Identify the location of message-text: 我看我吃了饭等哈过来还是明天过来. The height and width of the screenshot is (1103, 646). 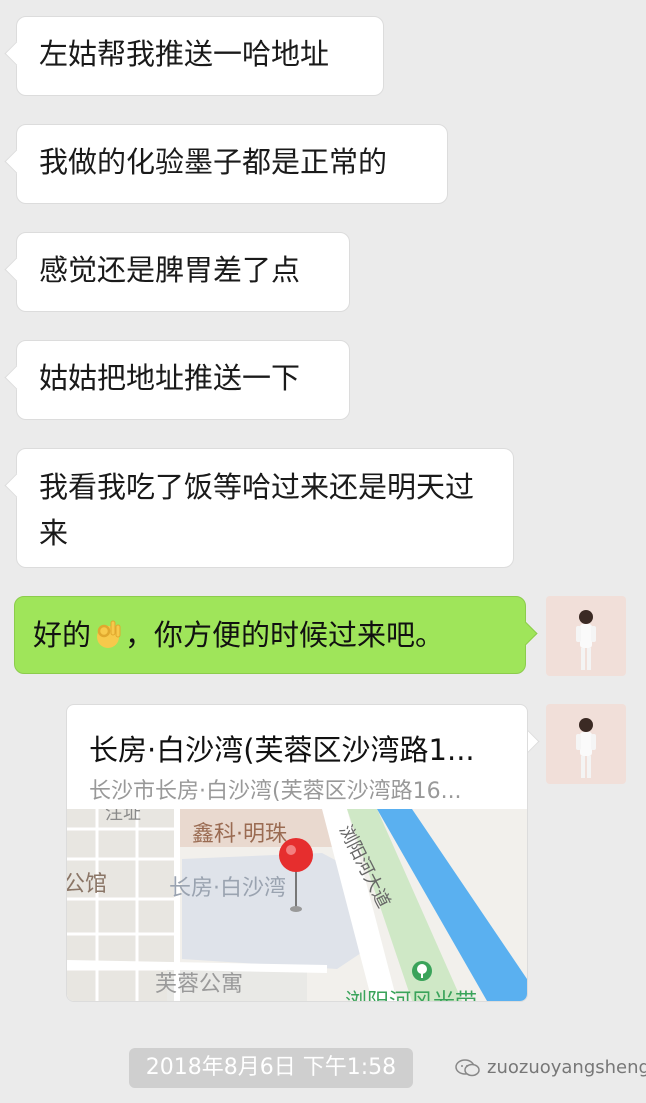
(257, 510).